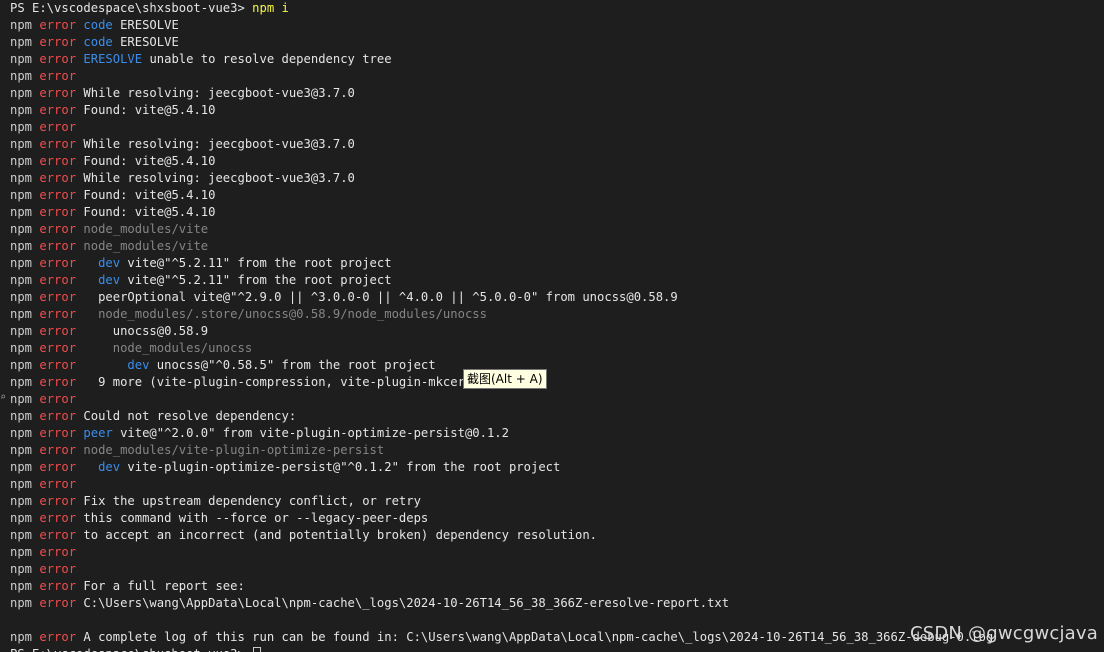 The width and height of the screenshot is (1104, 652). I want to click on terminal-text-segment: Could not resolve dependency:, so click(190, 416).